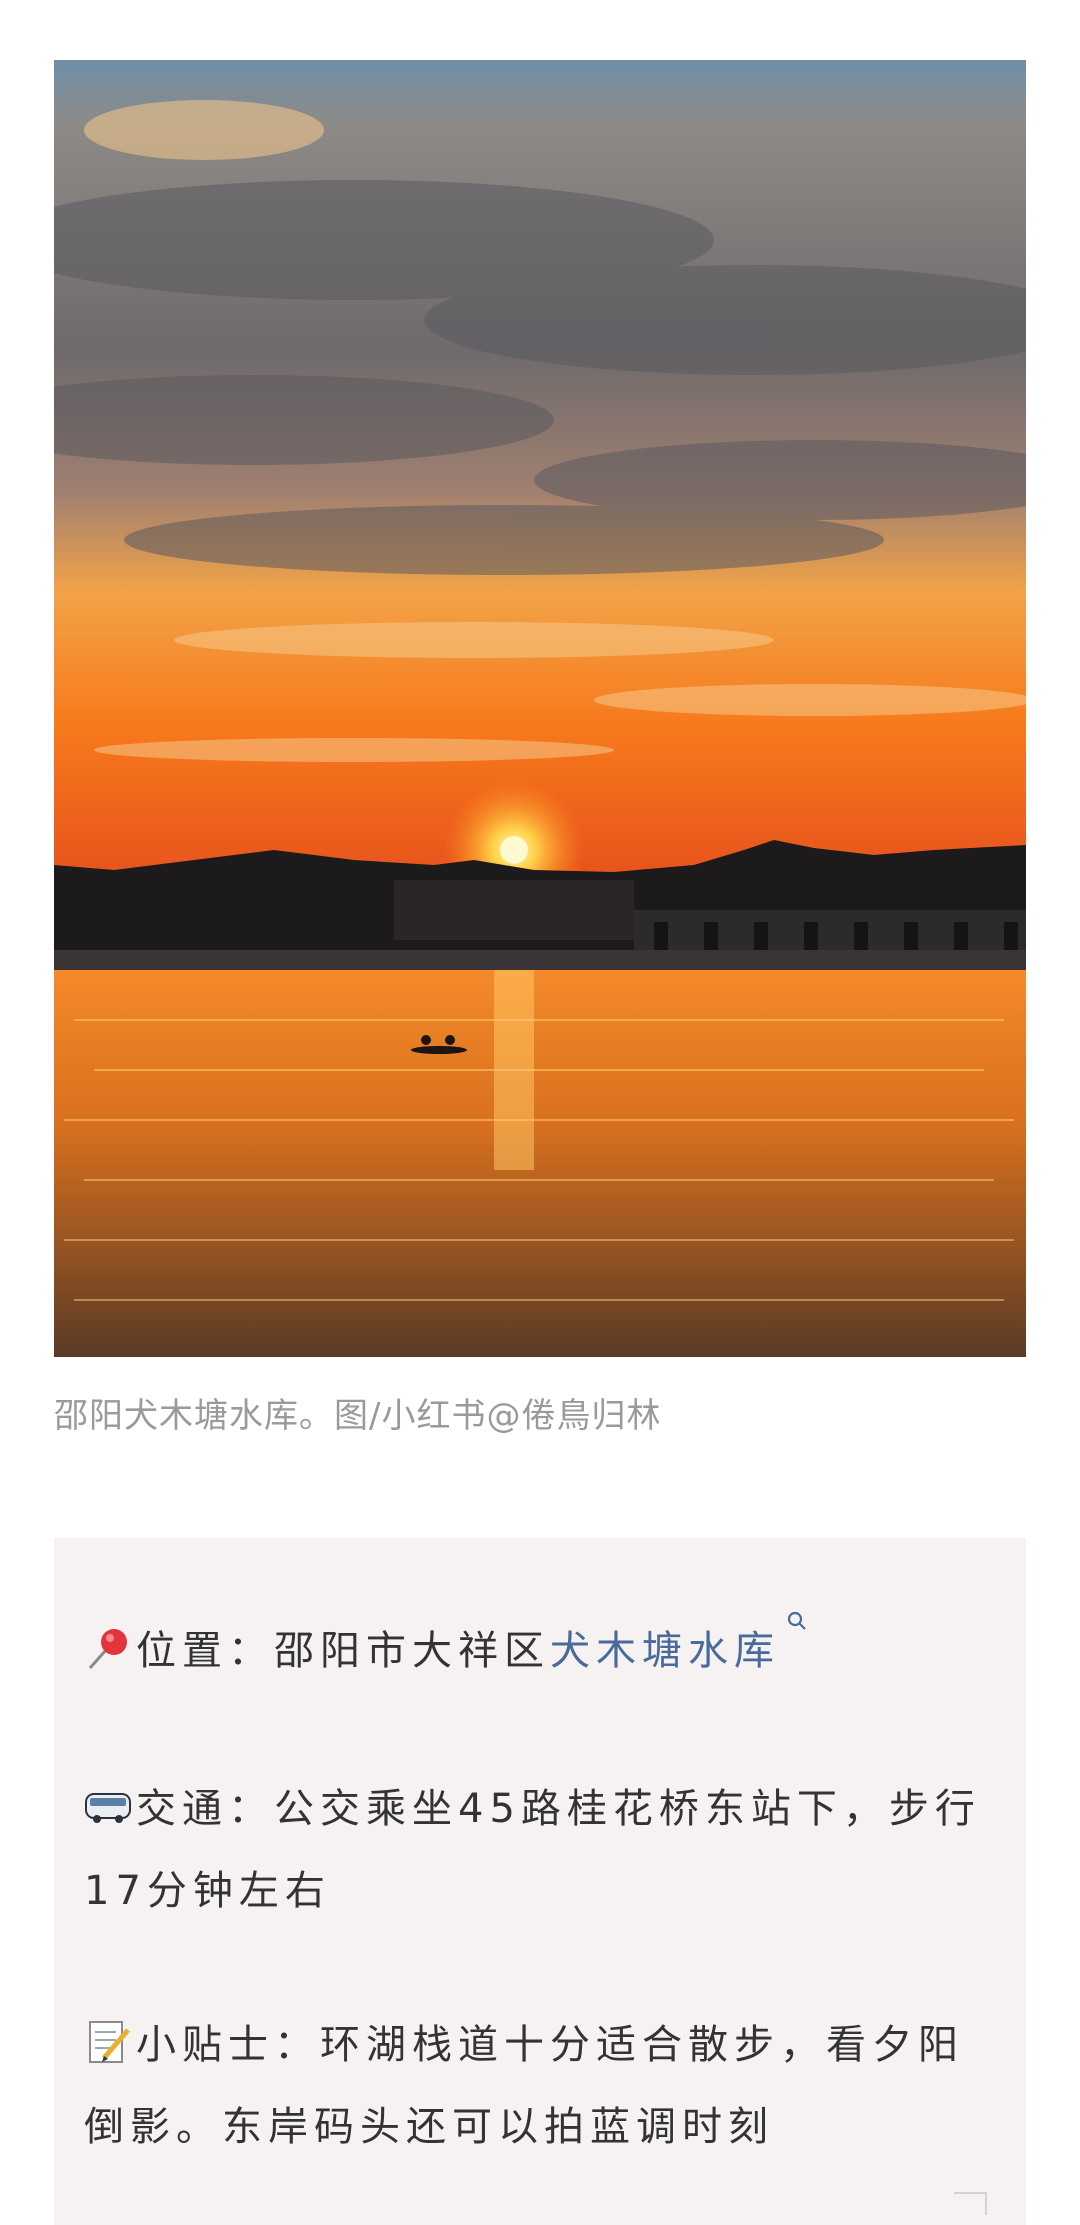 The height and width of the screenshot is (2225, 1080). What do you see at coordinates (107, 1649) in the screenshot?
I see `pushpin-icon` at bounding box center [107, 1649].